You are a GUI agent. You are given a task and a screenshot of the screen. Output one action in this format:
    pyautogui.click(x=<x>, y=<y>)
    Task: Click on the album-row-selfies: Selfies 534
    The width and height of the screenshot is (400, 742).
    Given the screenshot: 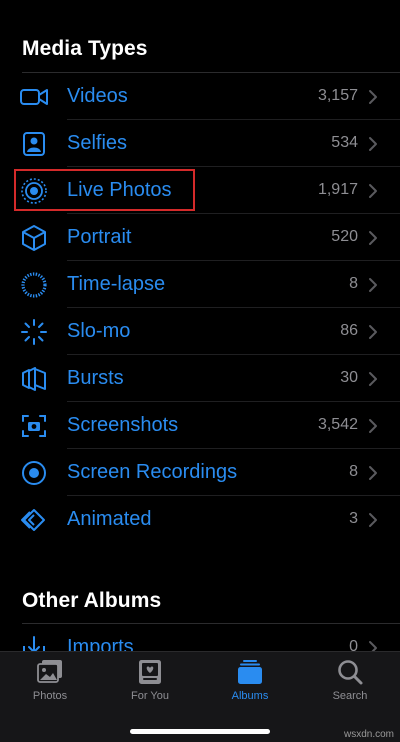 What is the action you would take?
    pyautogui.click(x=200, y=143)
    